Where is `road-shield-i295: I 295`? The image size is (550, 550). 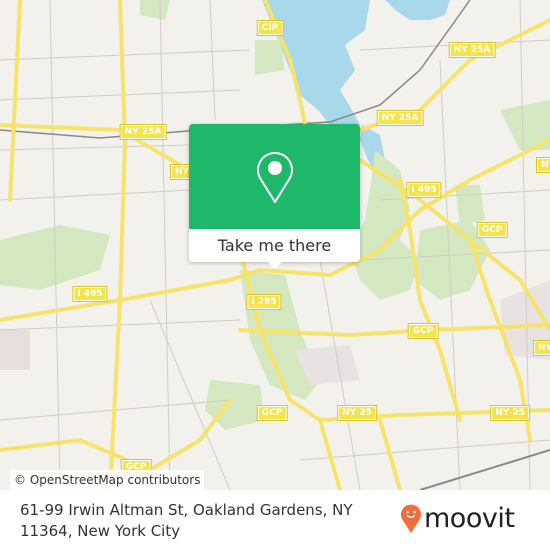
road-shield-i295: I 295 is located at coordinates (264, 302).